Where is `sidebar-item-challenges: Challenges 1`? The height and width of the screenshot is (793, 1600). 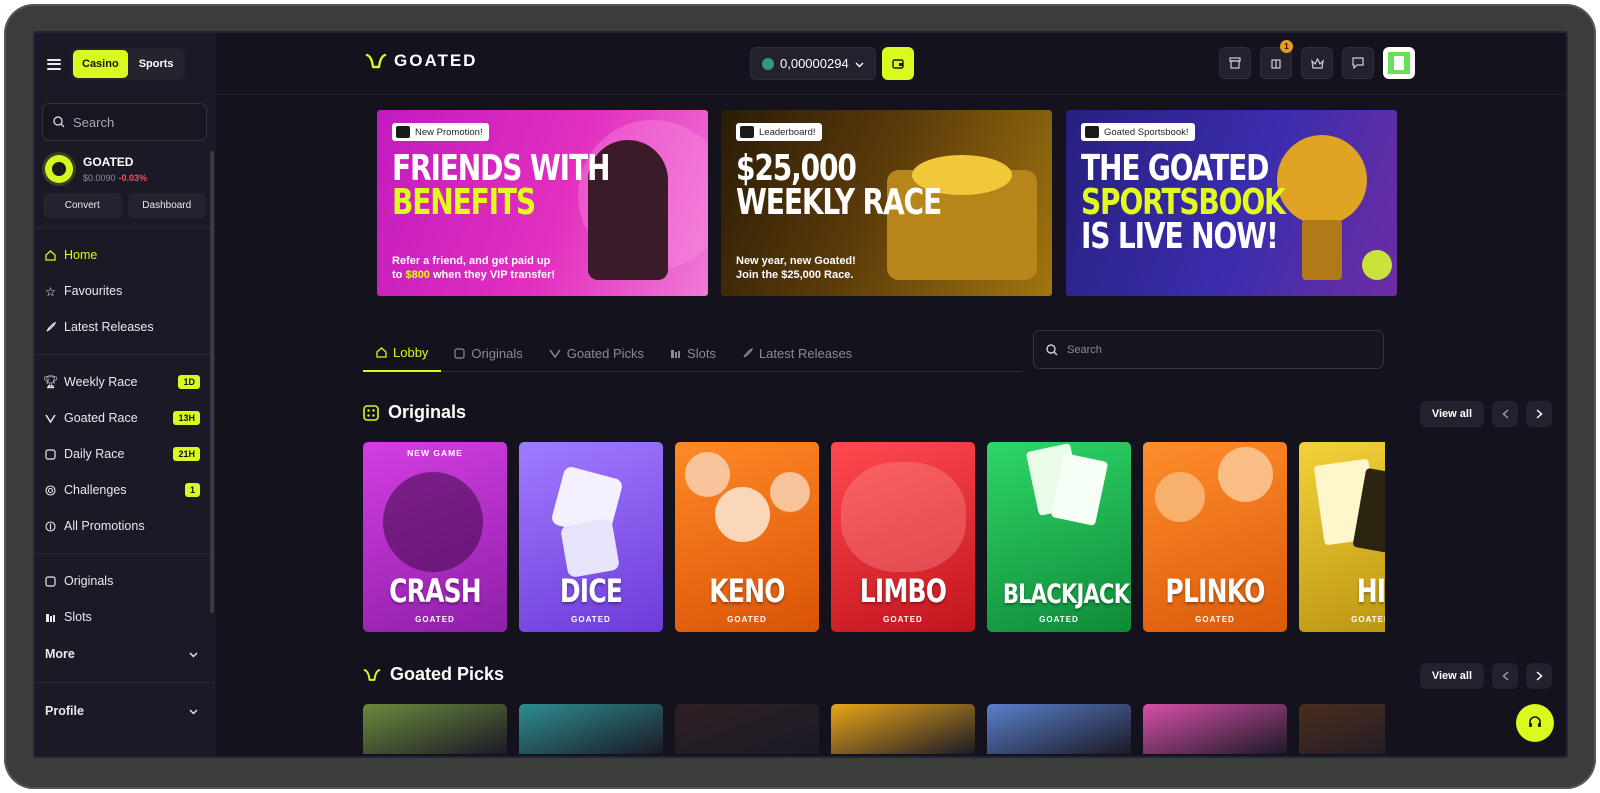
sidebar-item-challenges: Challenges 1 is located at coordinates (124, 490).